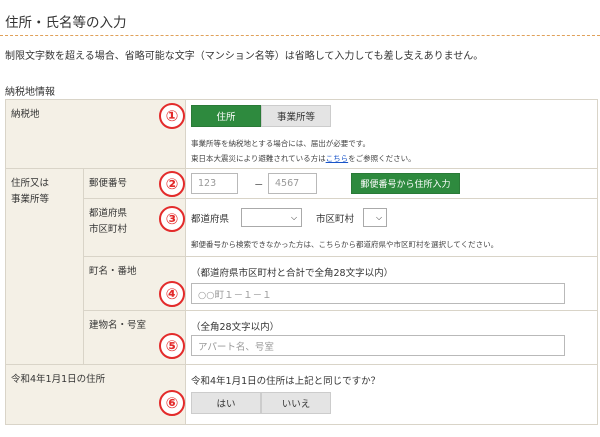 The image size is (600, 437). I want to click on tax-place-label: 納税地, so click(95, 134).